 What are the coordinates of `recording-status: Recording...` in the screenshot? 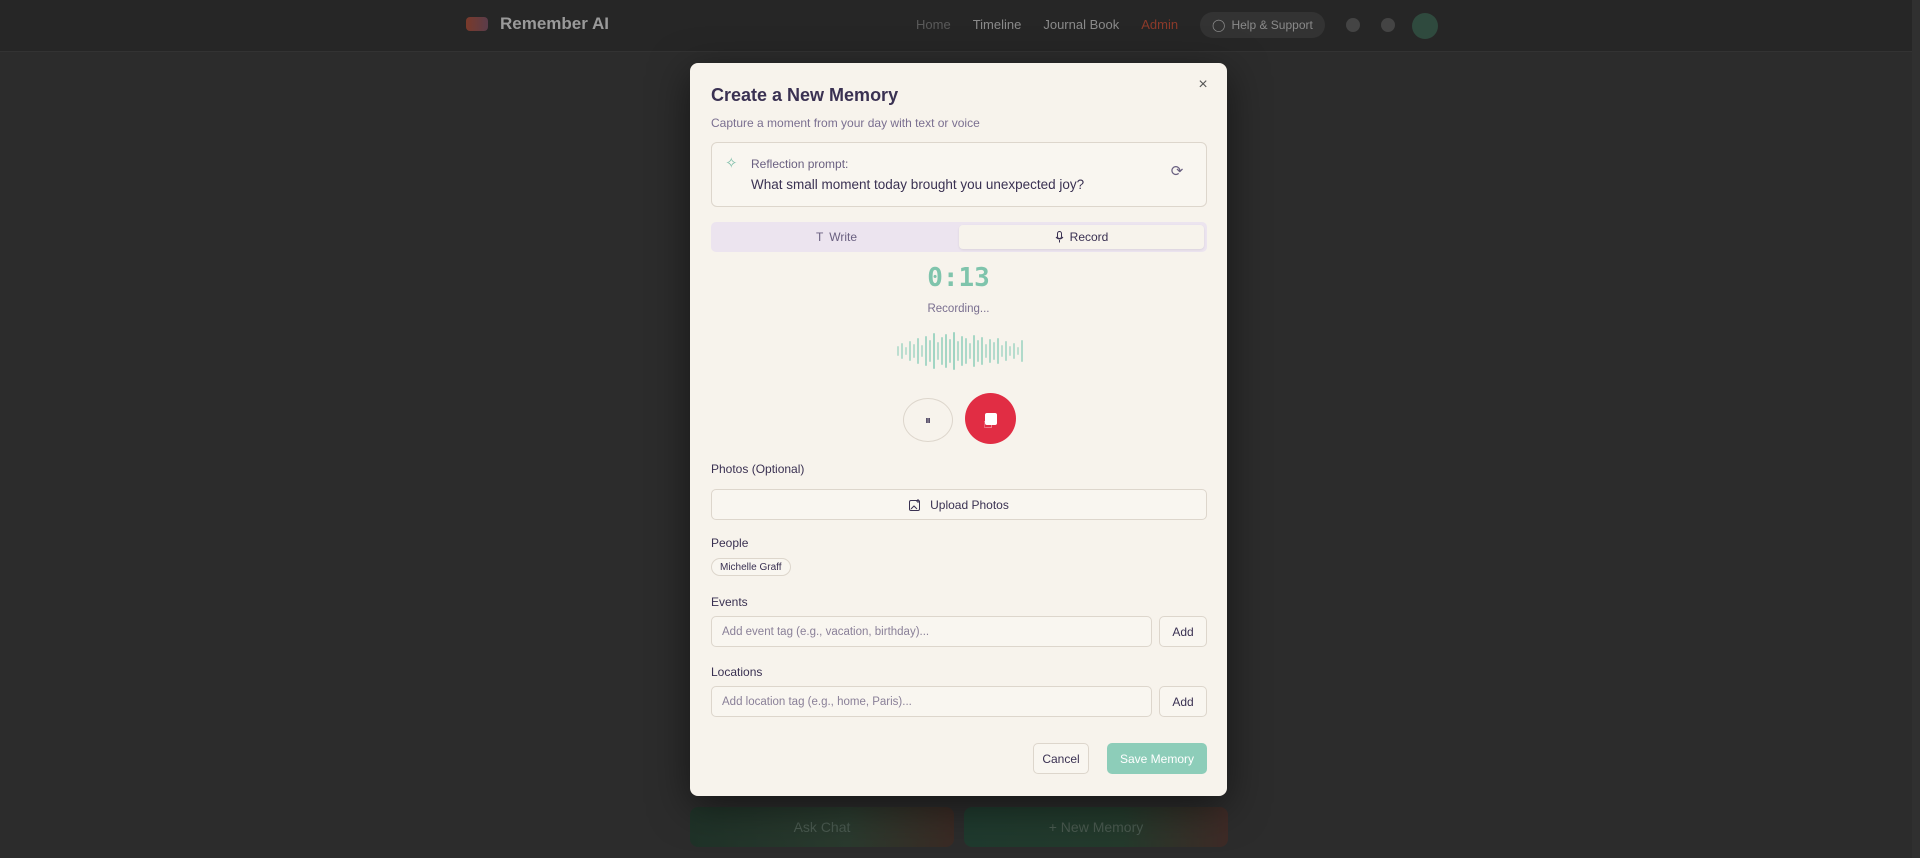 It's located at (958, 309).